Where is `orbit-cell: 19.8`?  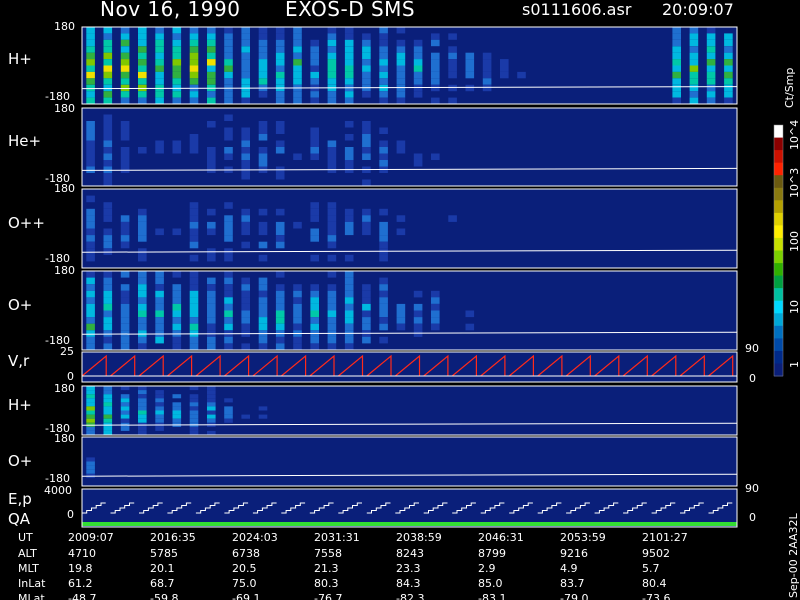
orbit-cell: 19.8 is located at coordinates (80, 568).